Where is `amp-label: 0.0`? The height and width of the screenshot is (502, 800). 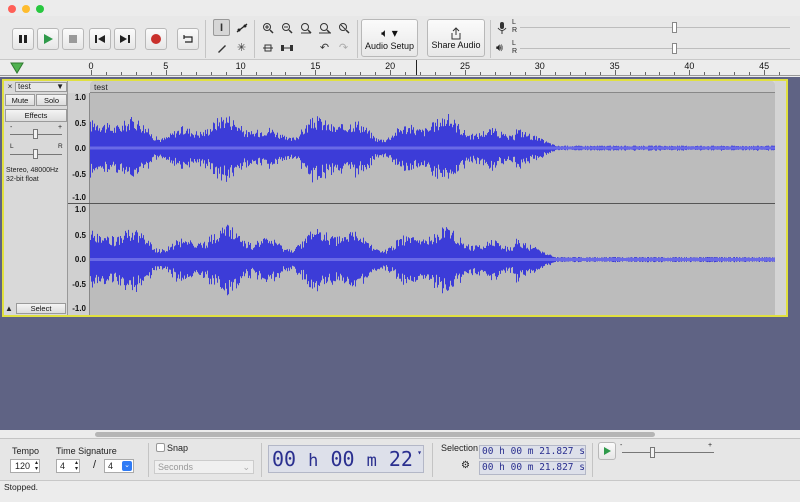
amp-label: 0.0 is located at coordinates (80, 259).